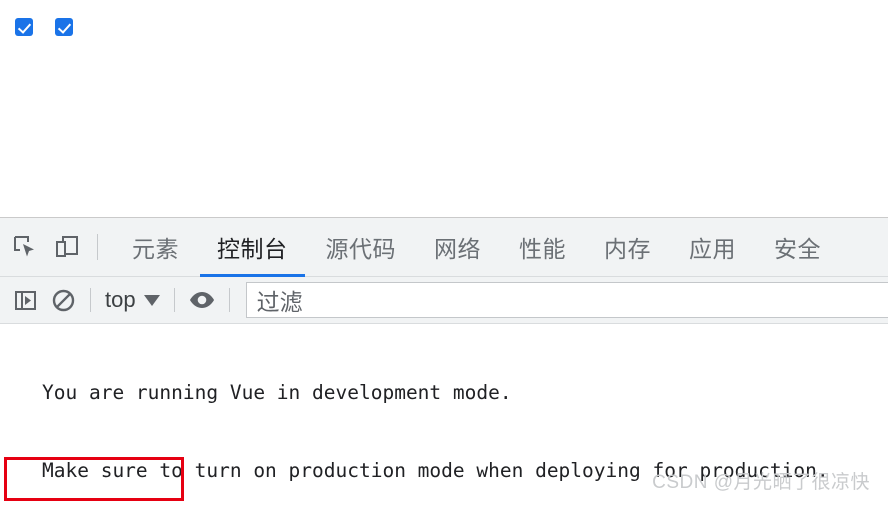 This screenshot has width=888, height=506. I want to click on chevron-down-icon, so click(151, 300).